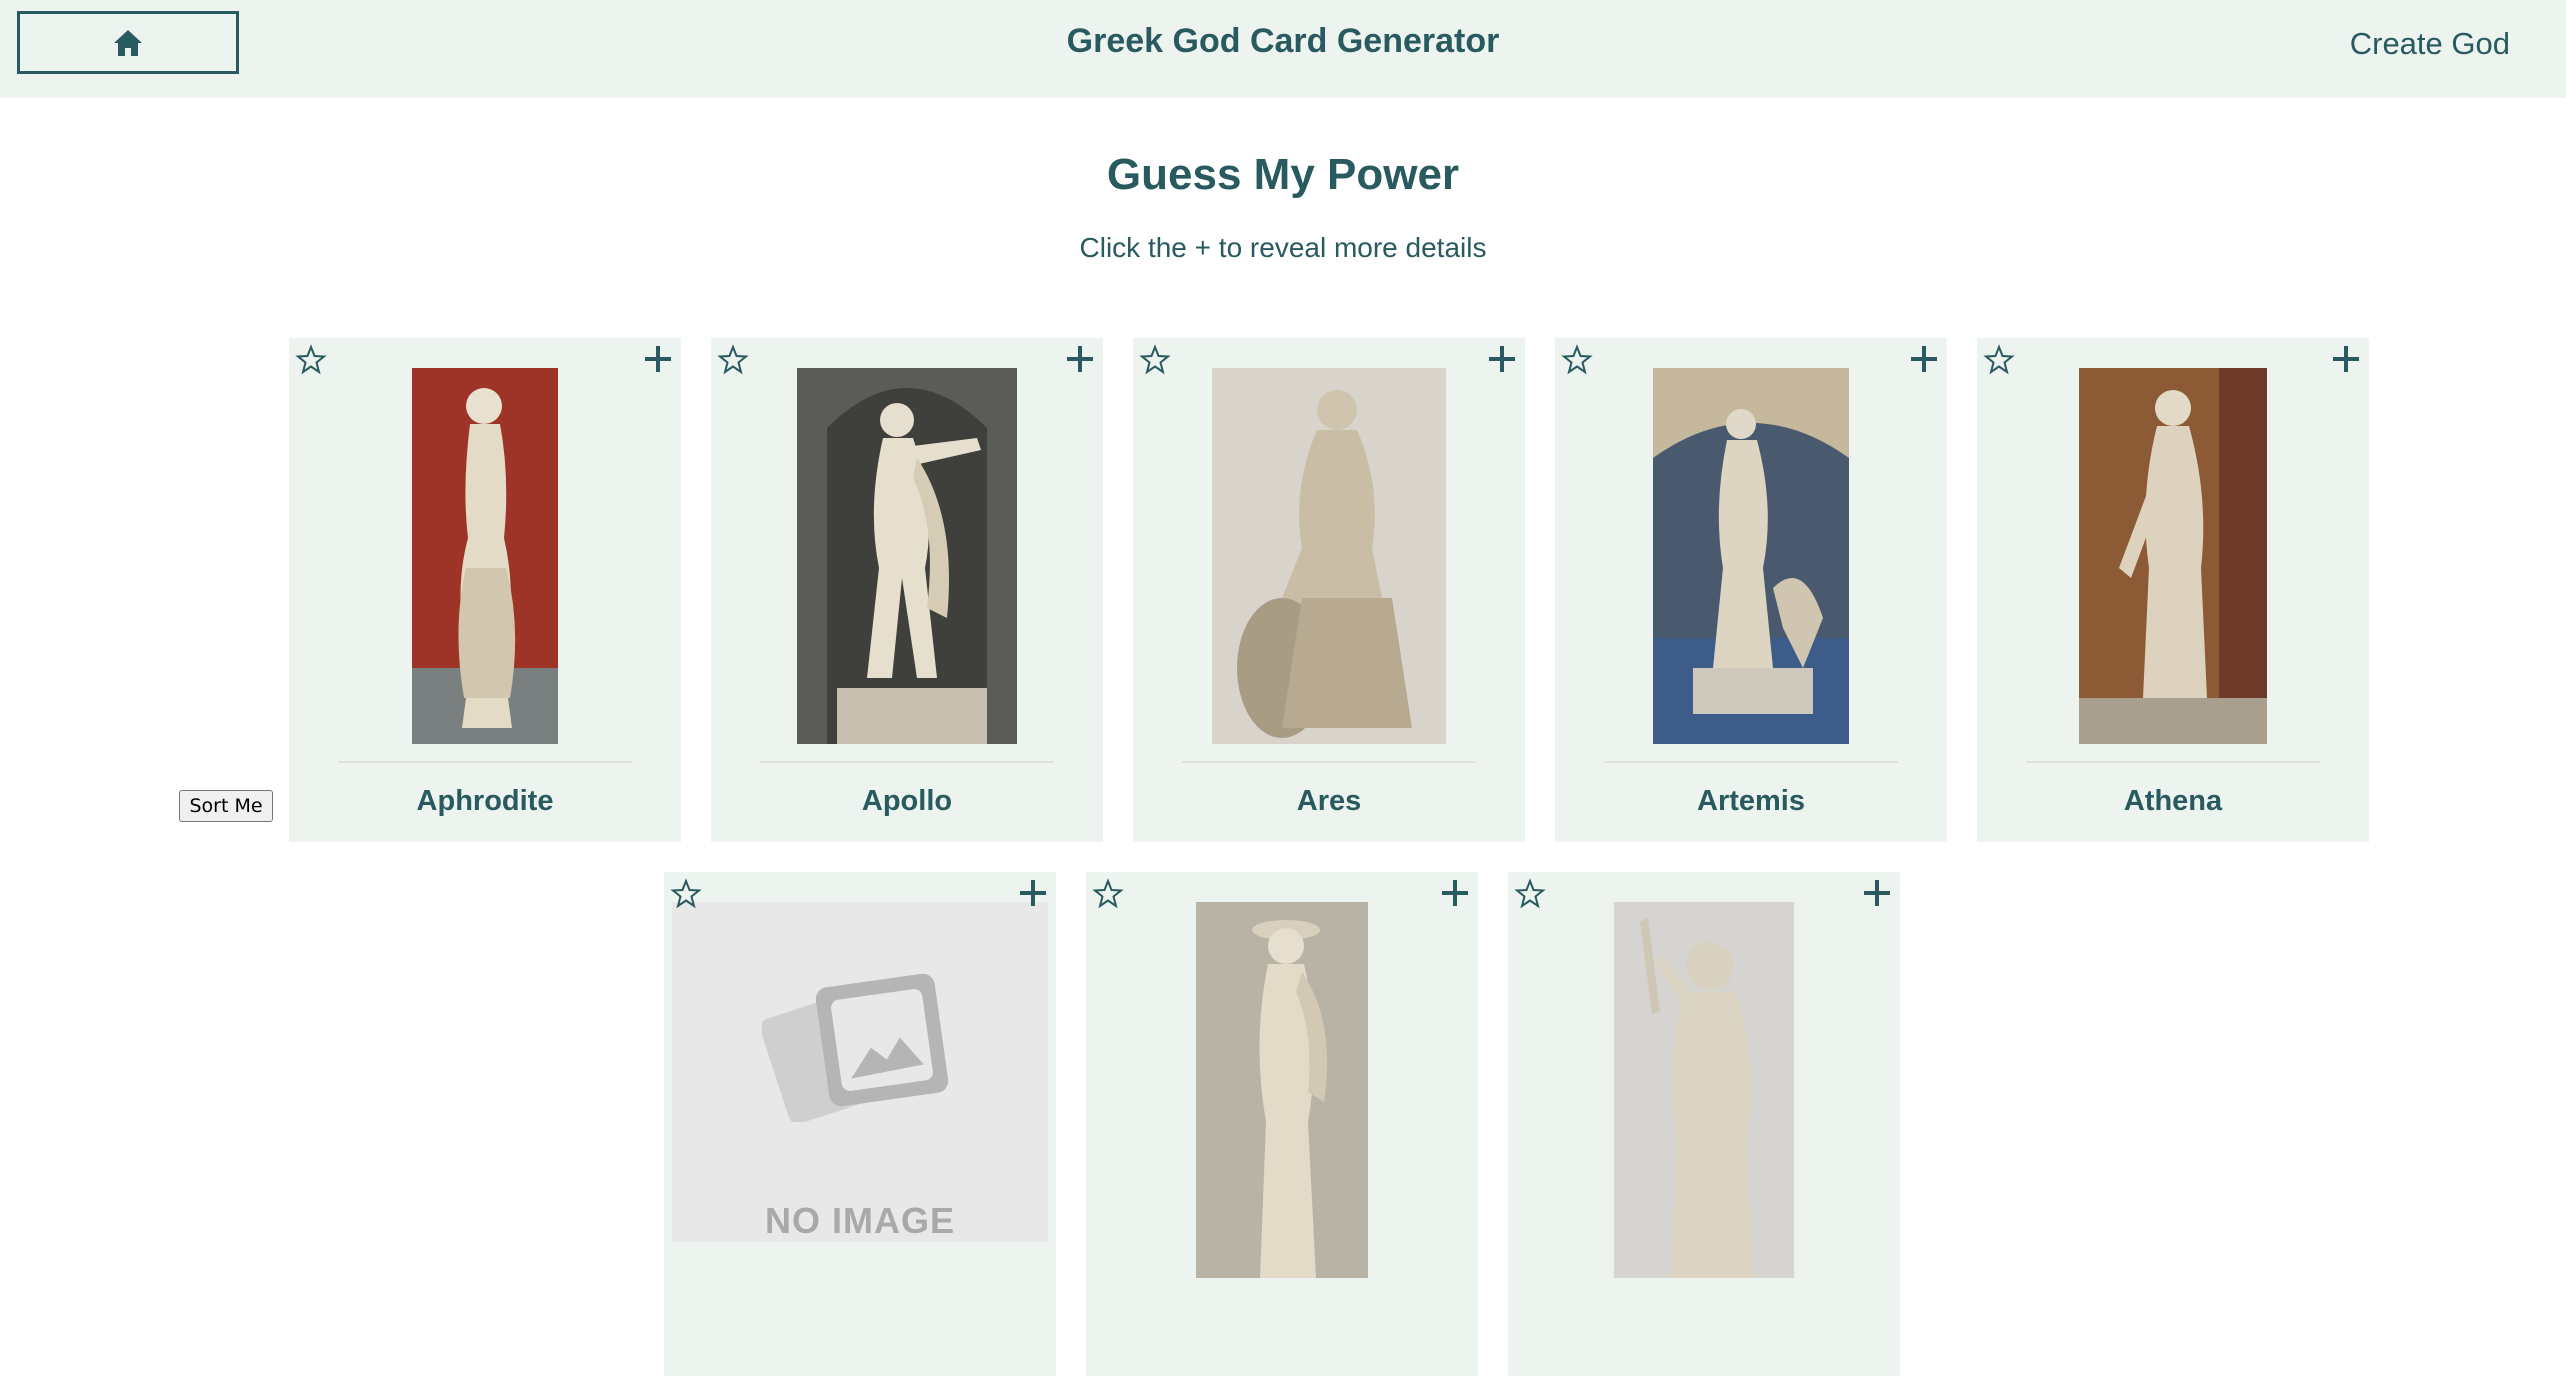 The width and height of the screenshot is (2566, 1376). What do you see at coordinates (226, 806) in the screenshot?
I see `sort-button: Sort Me` at bounding box center [226, 806].